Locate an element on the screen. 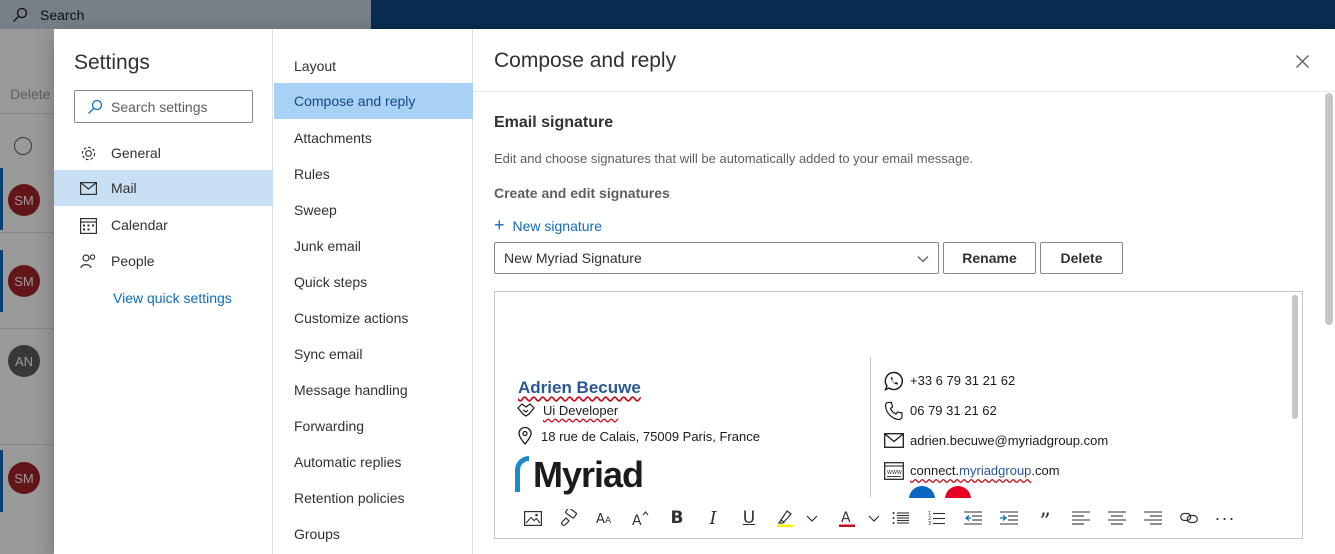  category-label: People is located at coordinates (133, 261).